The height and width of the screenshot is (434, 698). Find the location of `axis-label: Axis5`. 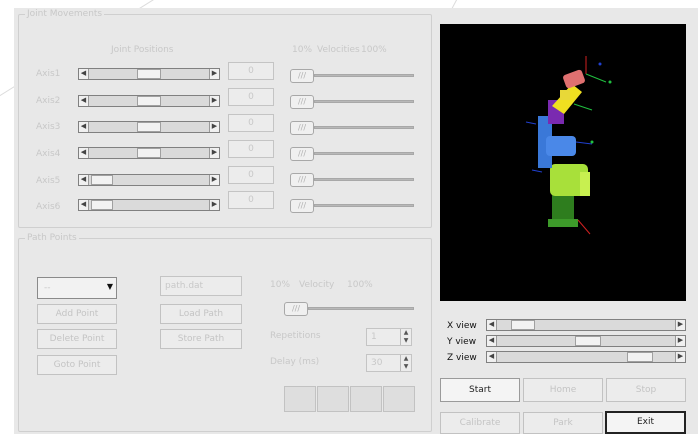

axis-label: Axis5 is located at coordinates (48, 181).